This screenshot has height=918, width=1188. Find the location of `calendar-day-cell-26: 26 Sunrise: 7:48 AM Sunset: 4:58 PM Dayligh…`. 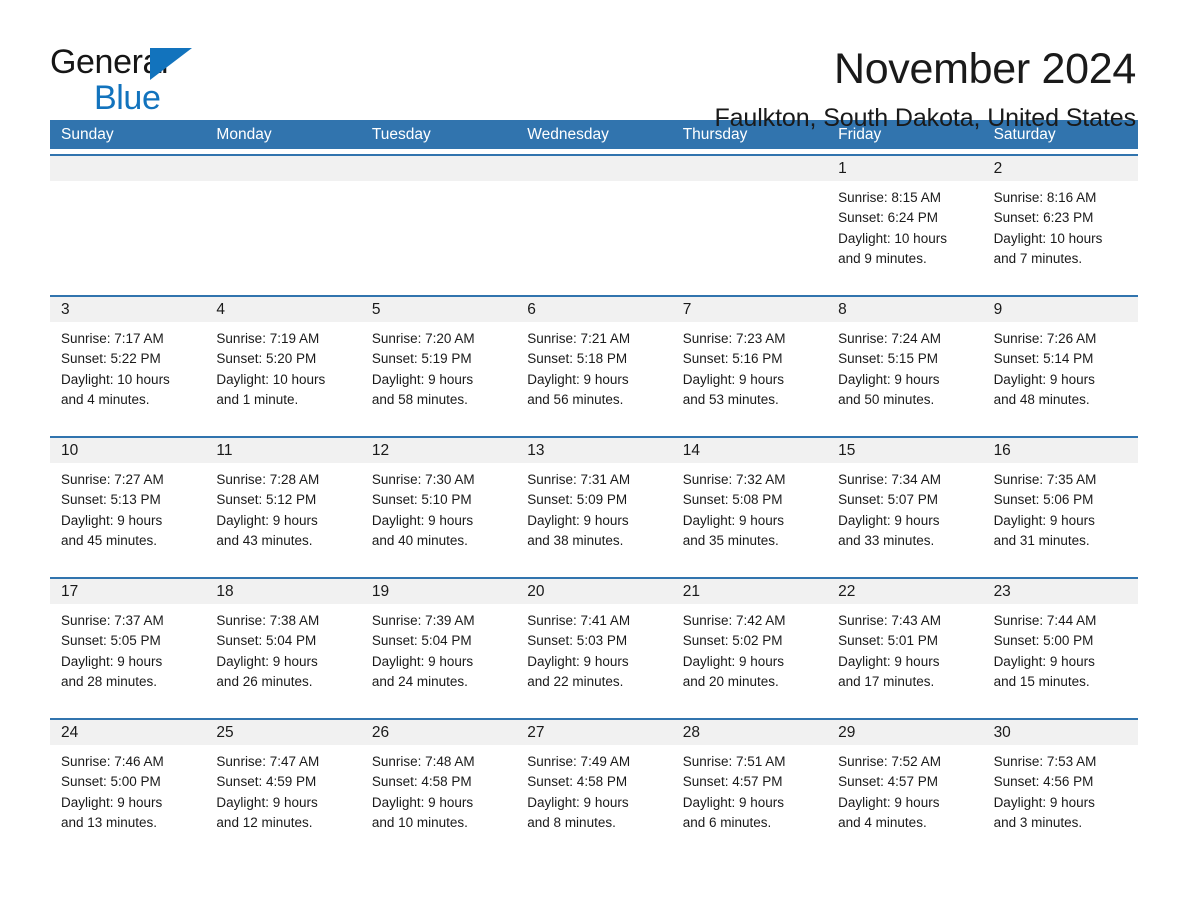

calendar-day-cell-26: 26 Sunrise: 7:48 AM Sunset: 4:58 PM Dayligh… is located at coordinates (438, 786).